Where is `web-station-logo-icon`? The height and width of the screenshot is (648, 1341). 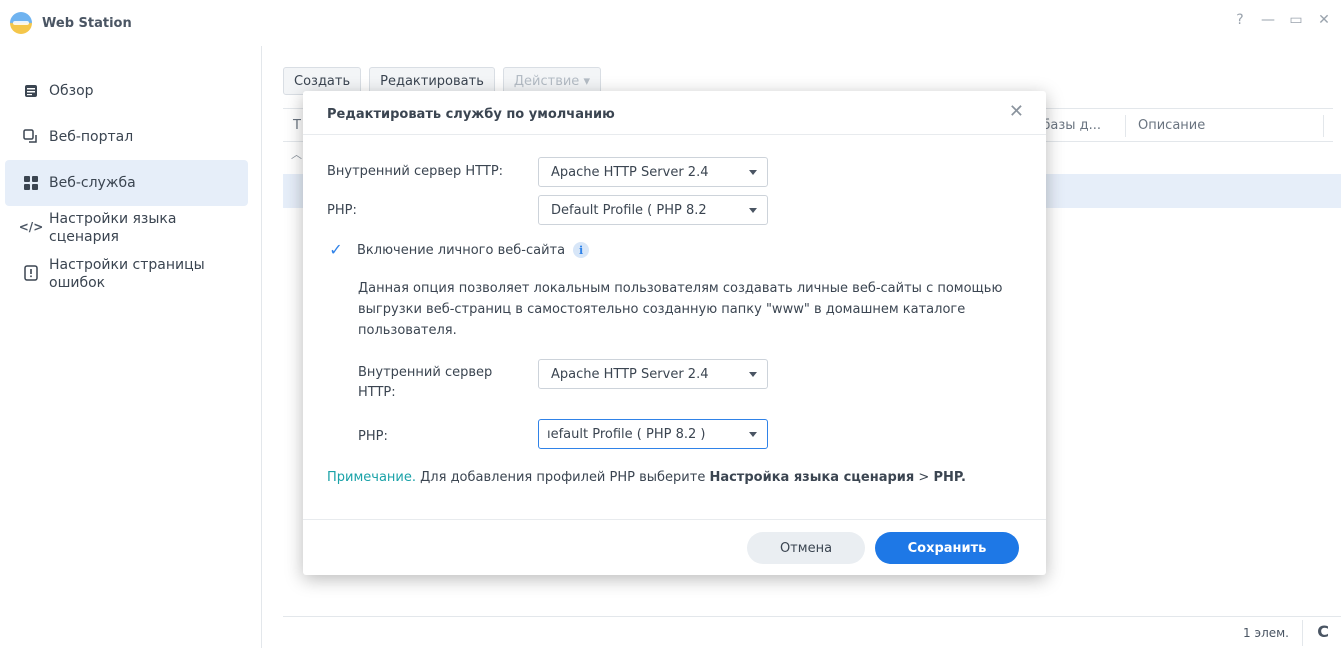
web-station-logo-icon is located at coordinates (21, 23).